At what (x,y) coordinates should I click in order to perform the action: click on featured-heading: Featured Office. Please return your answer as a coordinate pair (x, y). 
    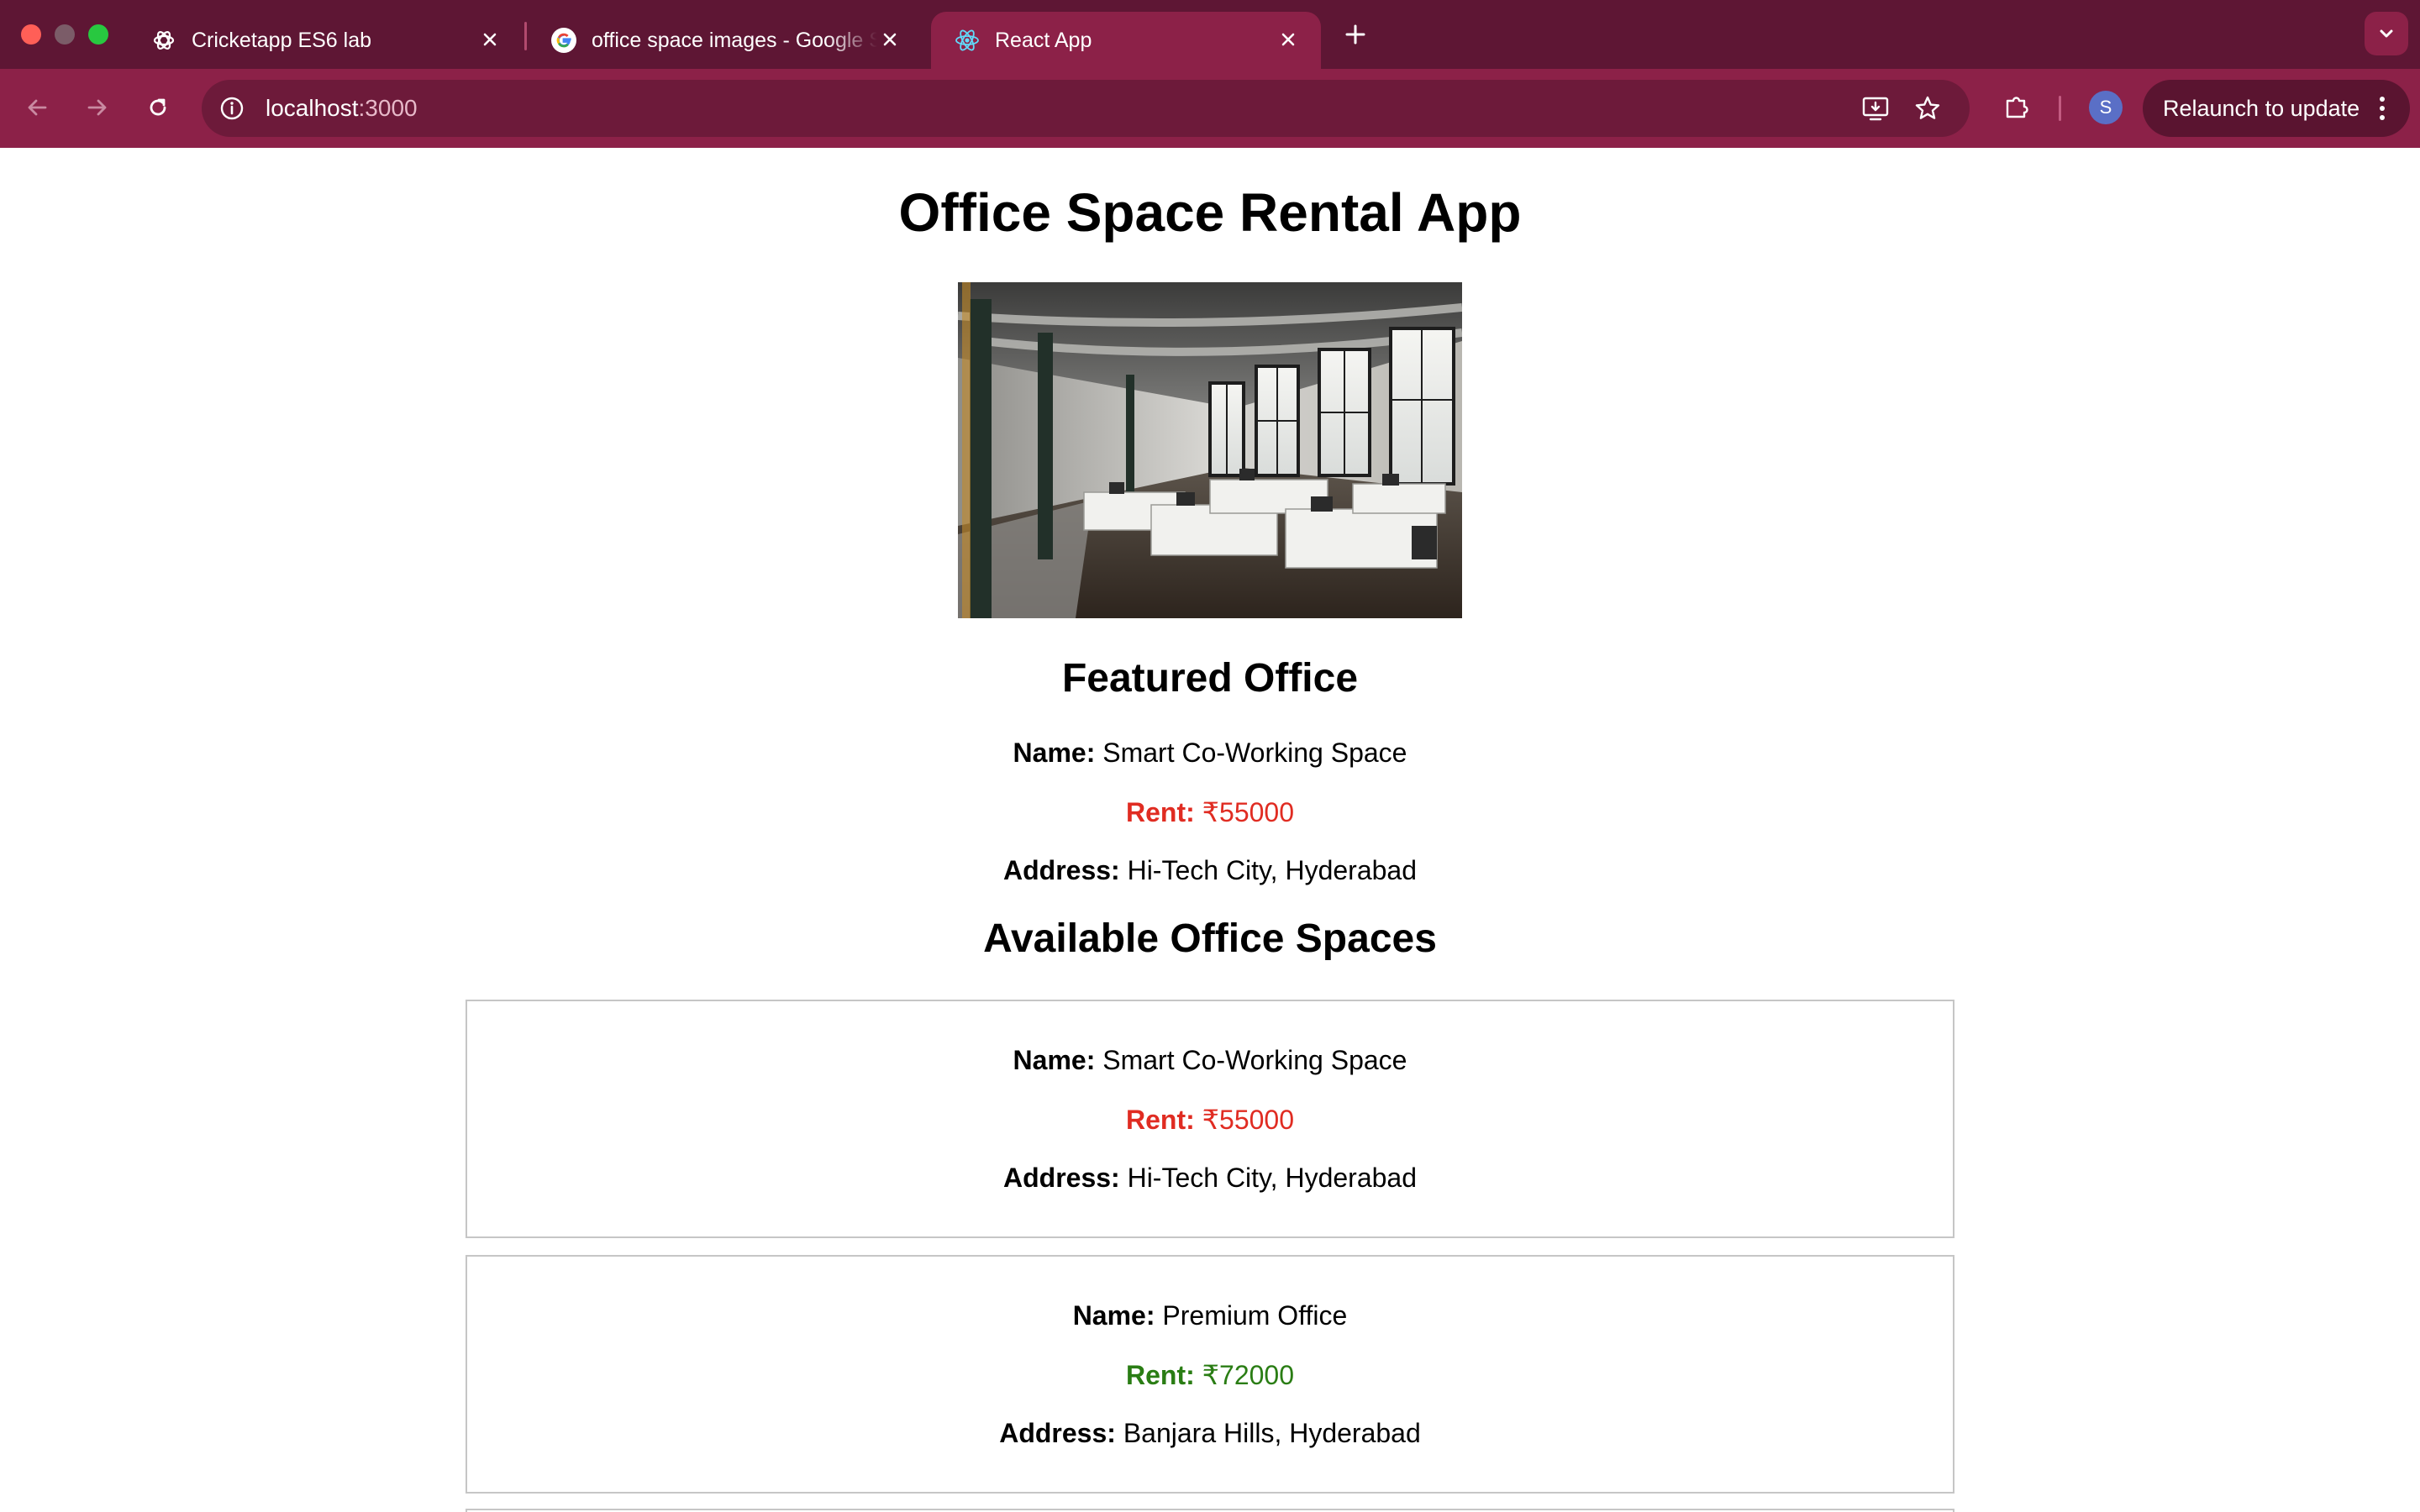
    Looking at the image, I should click on (1210, 678).